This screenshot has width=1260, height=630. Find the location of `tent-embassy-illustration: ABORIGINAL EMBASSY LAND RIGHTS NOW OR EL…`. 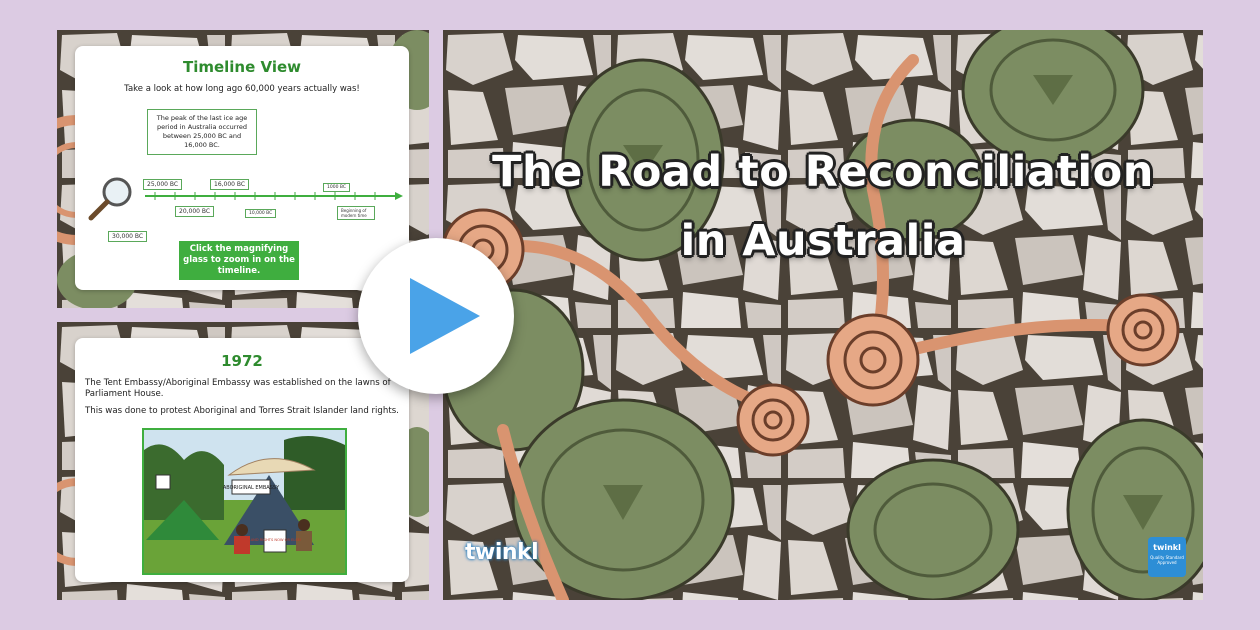

tent-embassy-illustration: ABORIGINAL EMBASSY LAND RIGHTS NOW OR EL… is located at coordinates (244, 501).